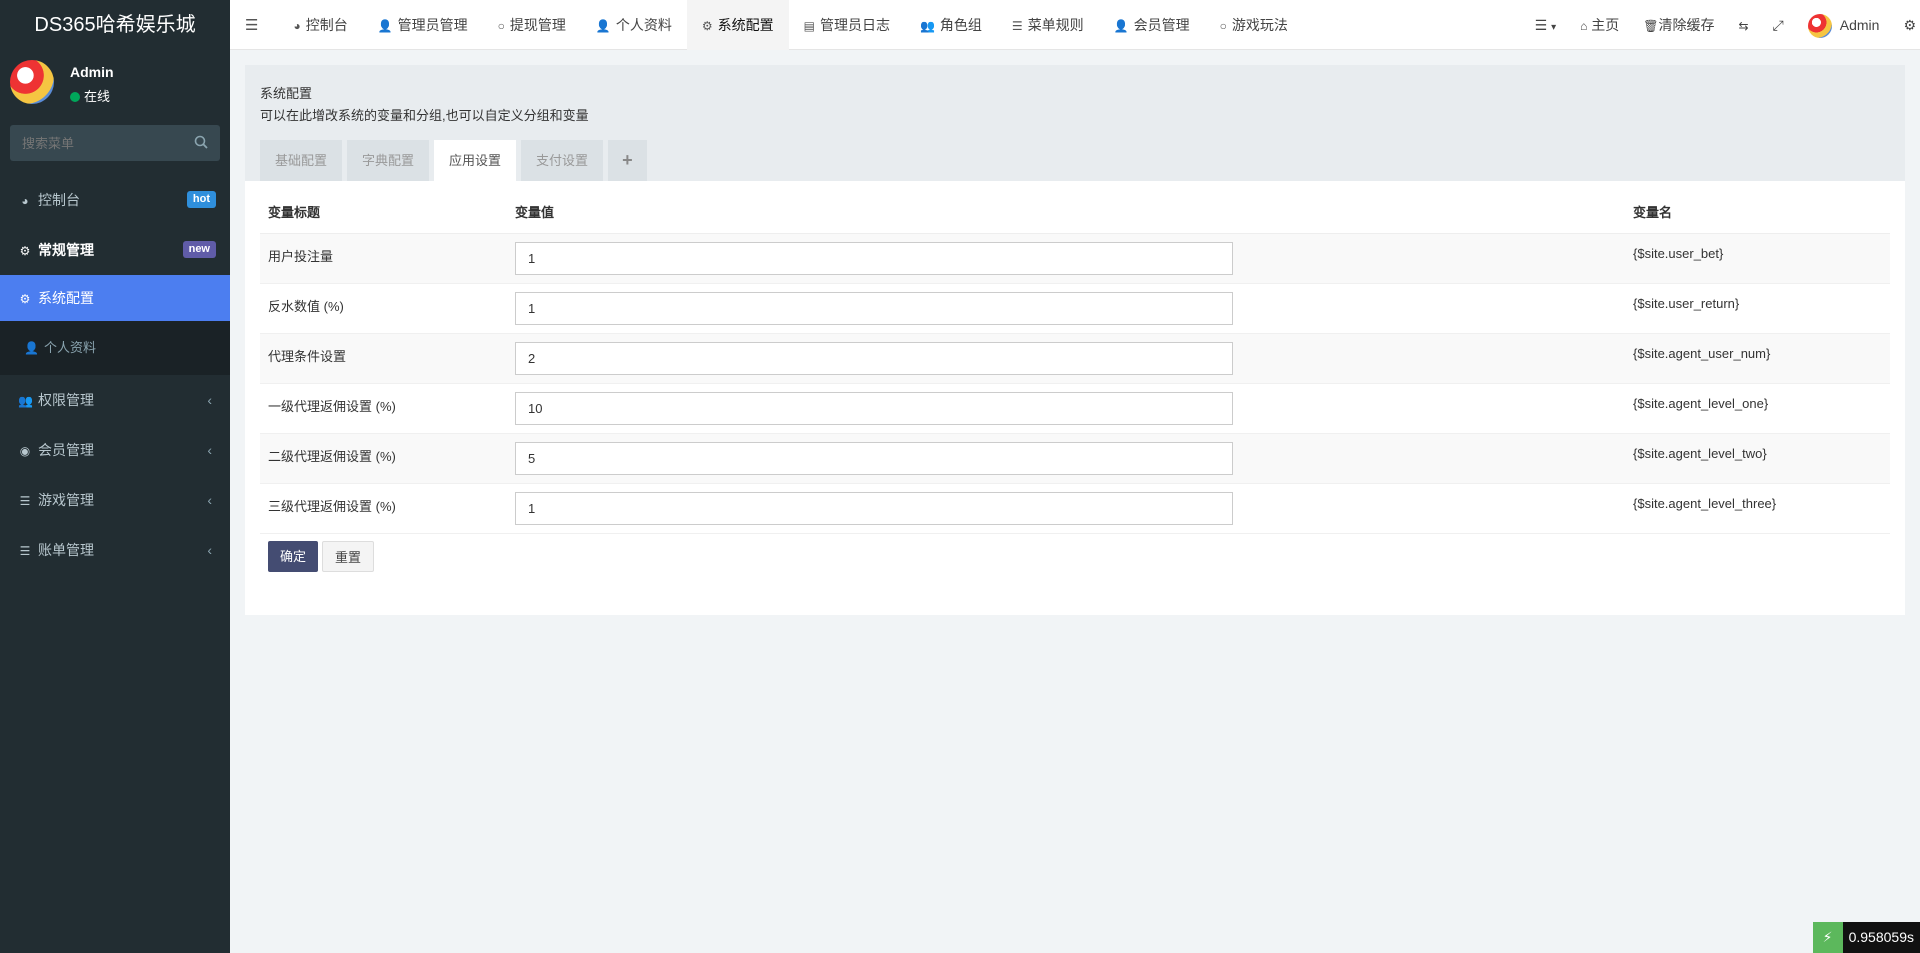 The height and width of the screenshot is (953, 1920). Describe the element at coordinates (537, 25) in the screenshot. I see `tab-label: 提现管理` at that location.